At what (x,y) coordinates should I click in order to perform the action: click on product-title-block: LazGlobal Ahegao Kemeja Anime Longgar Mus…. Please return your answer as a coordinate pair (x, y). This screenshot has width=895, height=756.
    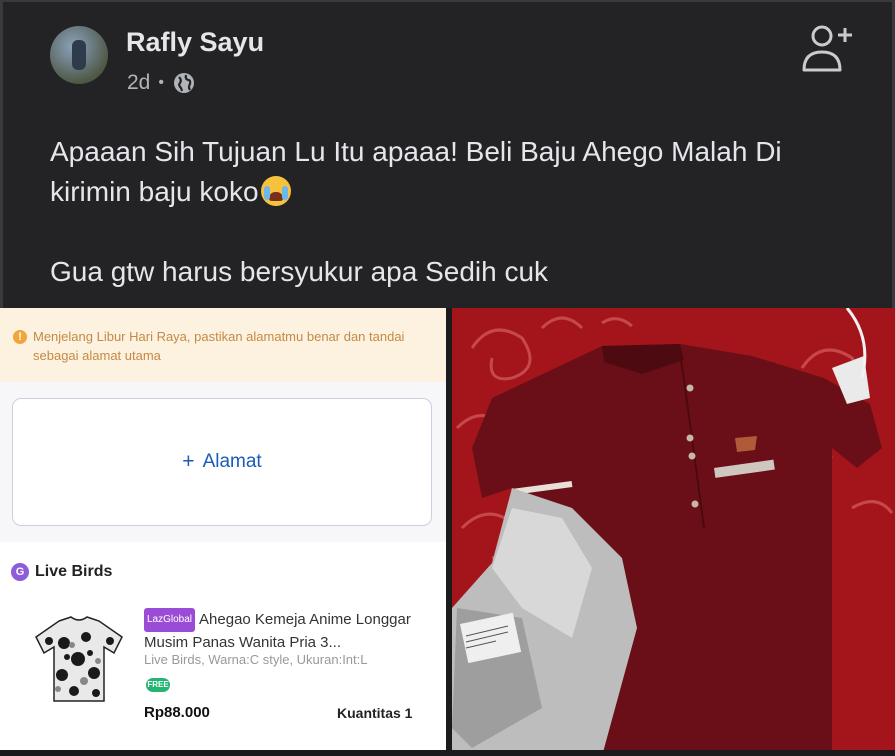
    Looking at the image, I should click on (290, 631).